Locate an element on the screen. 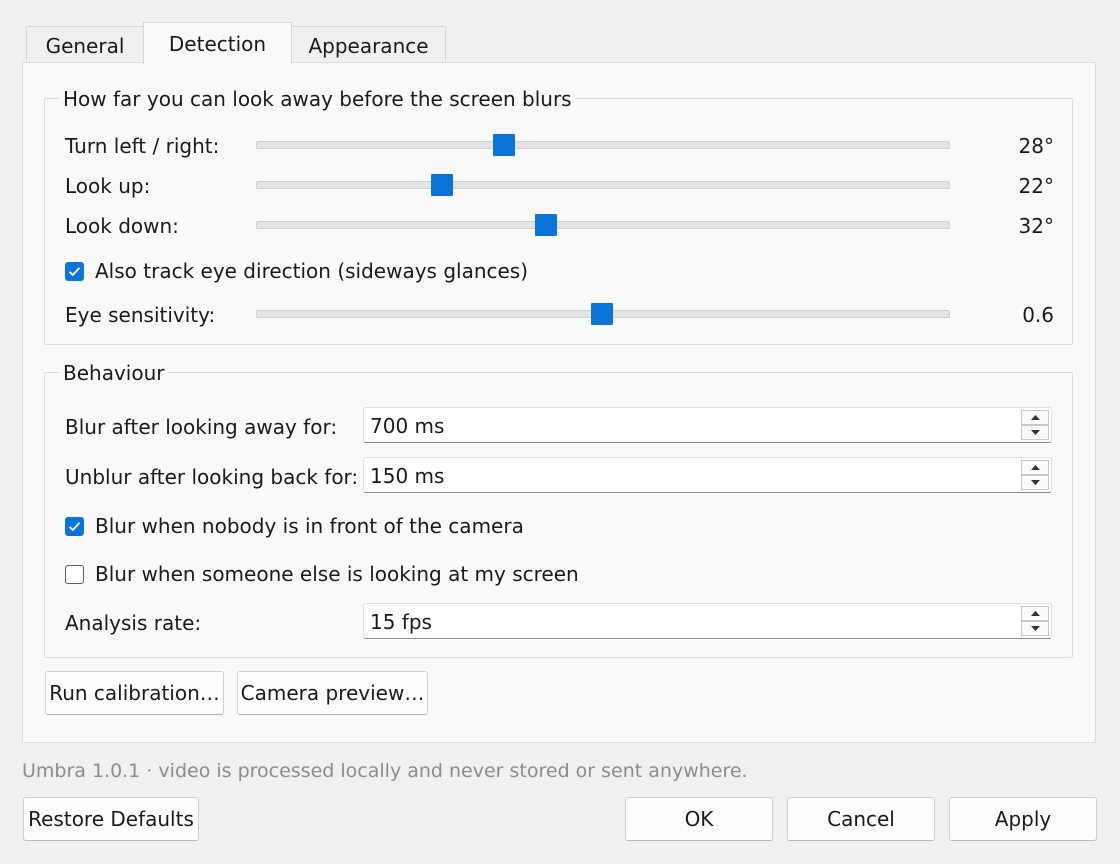 This screenshot has width=1120, height=864. tab-appearance-label: Appearance is located at coordinates (368, 45).